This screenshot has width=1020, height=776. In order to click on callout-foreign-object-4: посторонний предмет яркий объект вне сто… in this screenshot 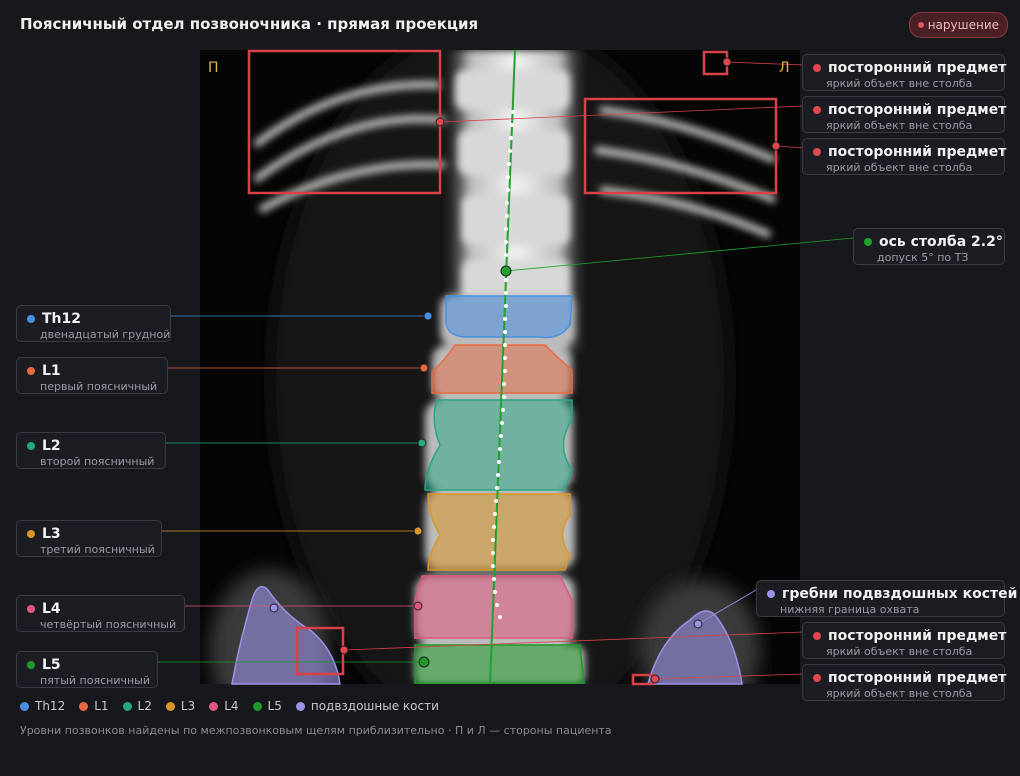, I will do `click(904, 640)`.